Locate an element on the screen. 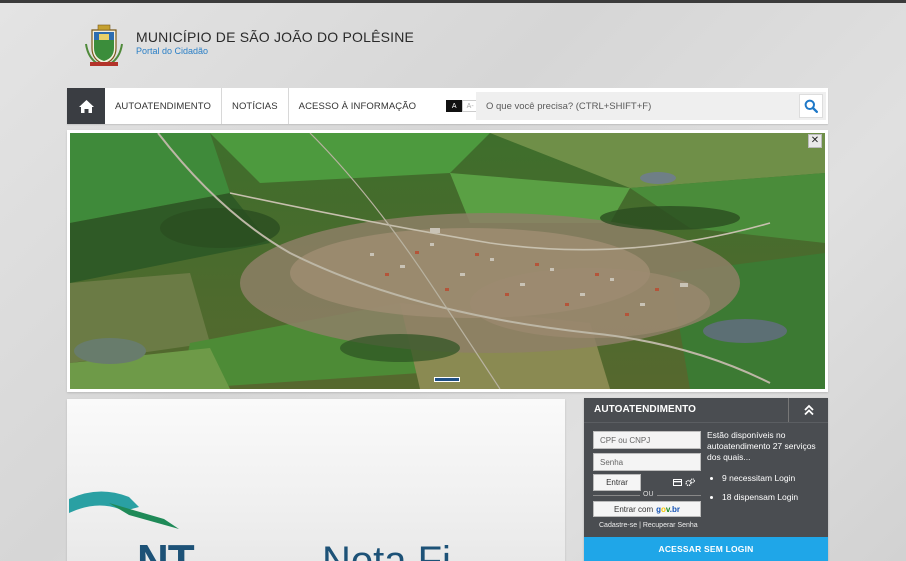 The height and width of the screenshot is (561, 906). home-icon is located at coordinates (86, 106).